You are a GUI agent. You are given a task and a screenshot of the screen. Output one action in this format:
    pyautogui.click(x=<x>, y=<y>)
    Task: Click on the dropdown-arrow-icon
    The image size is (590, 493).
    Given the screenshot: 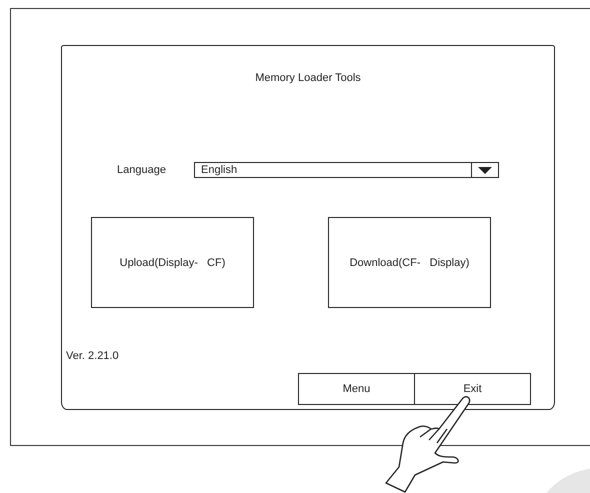 What is the action you would take?
    pyautogui.click(x=485, y=170)
    